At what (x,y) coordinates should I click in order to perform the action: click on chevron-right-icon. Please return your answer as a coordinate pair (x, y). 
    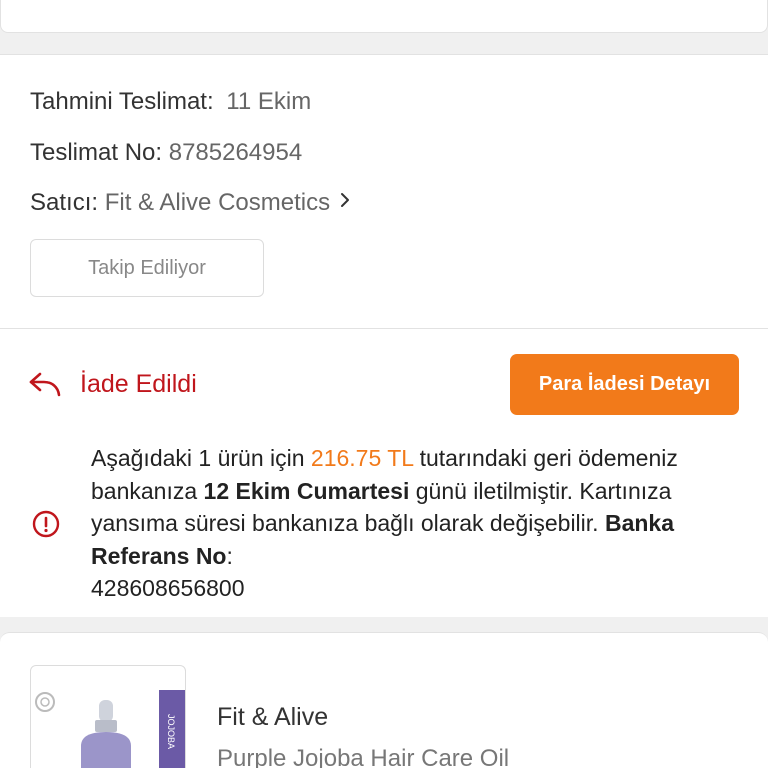
    Looking at the image, I should click on (345, 203).